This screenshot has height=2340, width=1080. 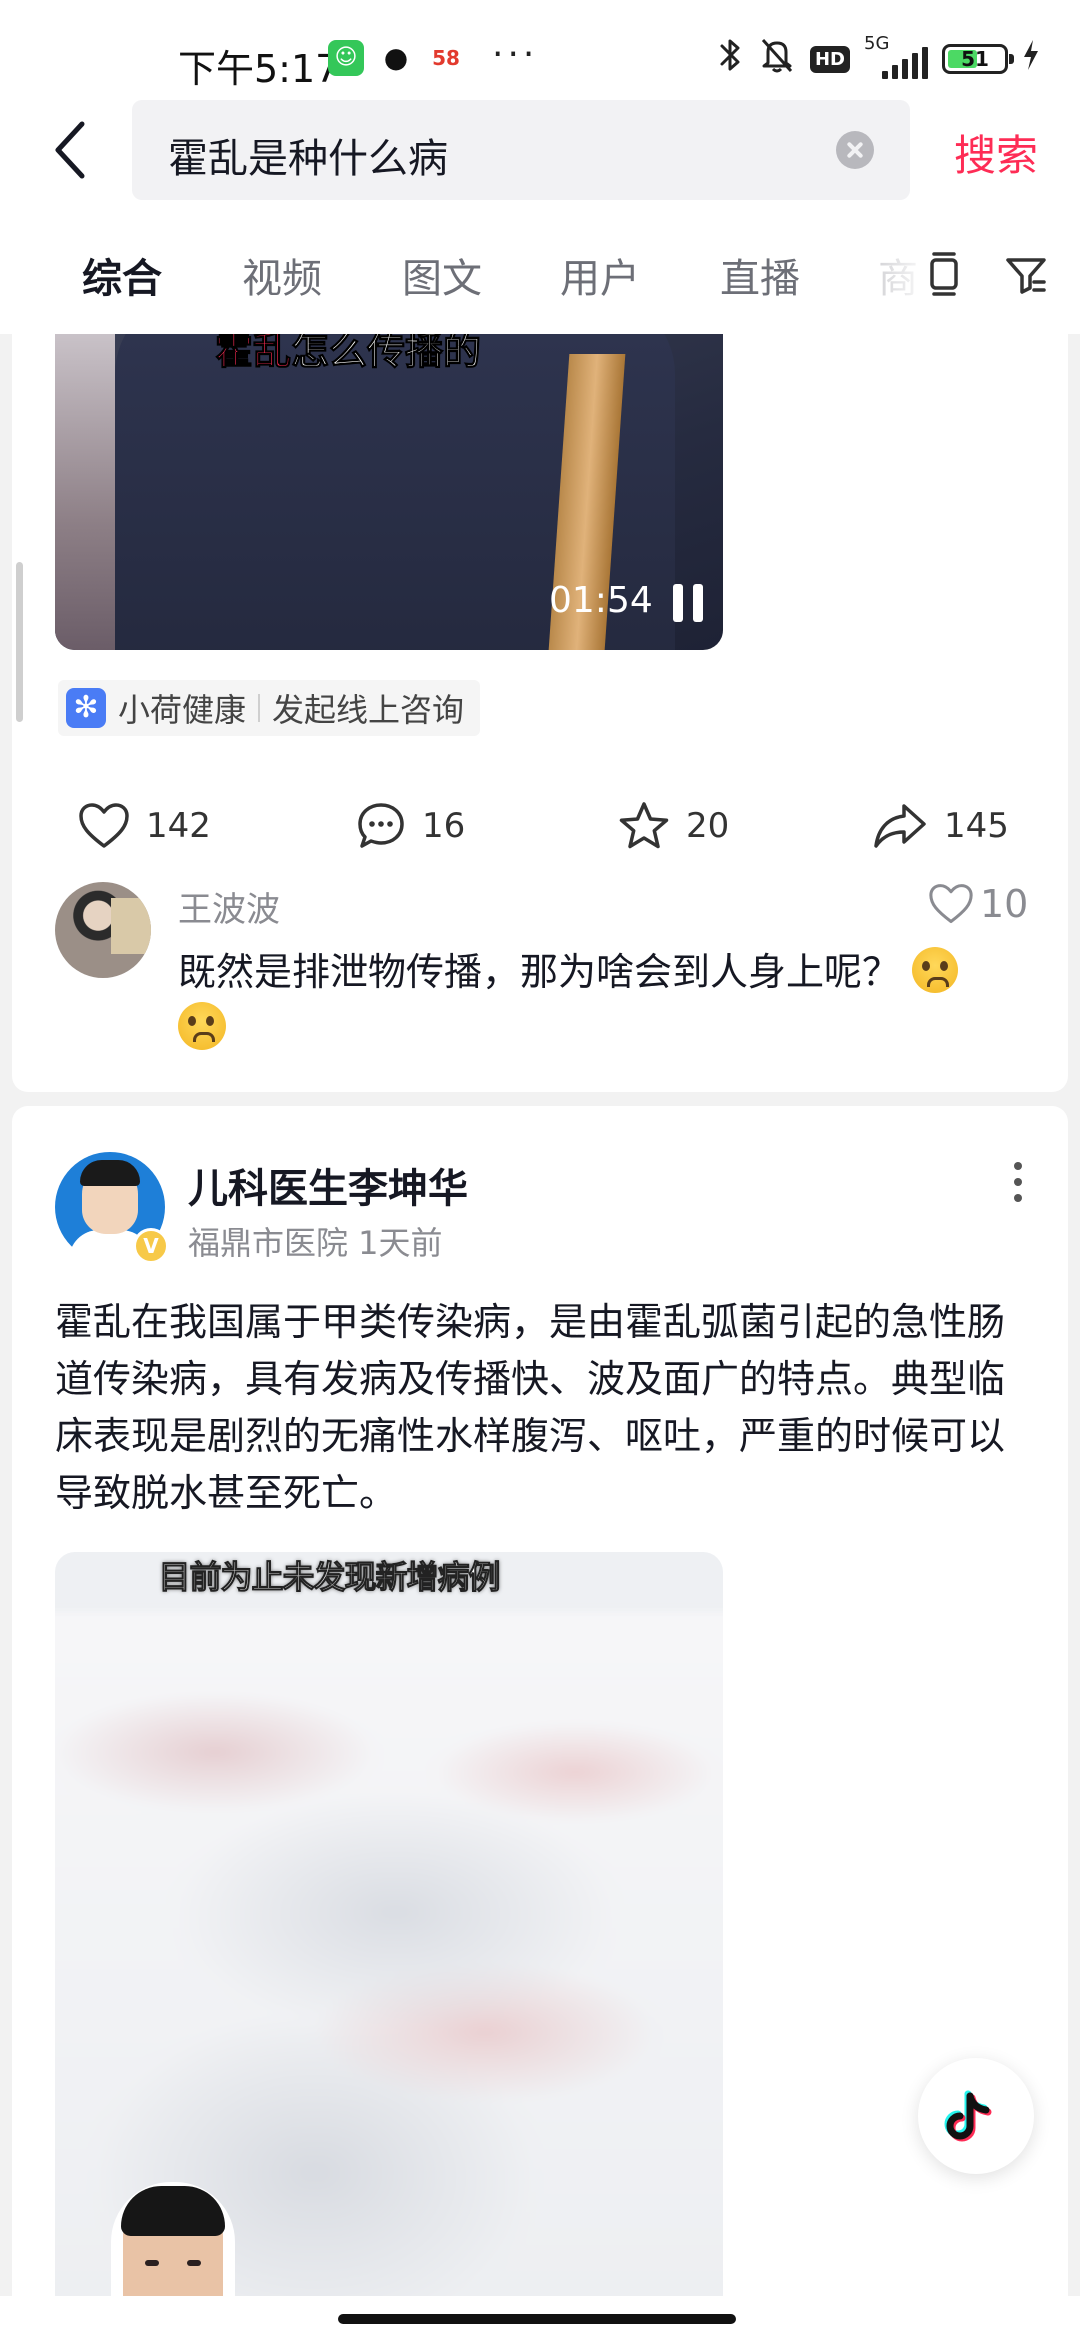 I want to click on favorite-button: 20, so click(x=673, y=826).